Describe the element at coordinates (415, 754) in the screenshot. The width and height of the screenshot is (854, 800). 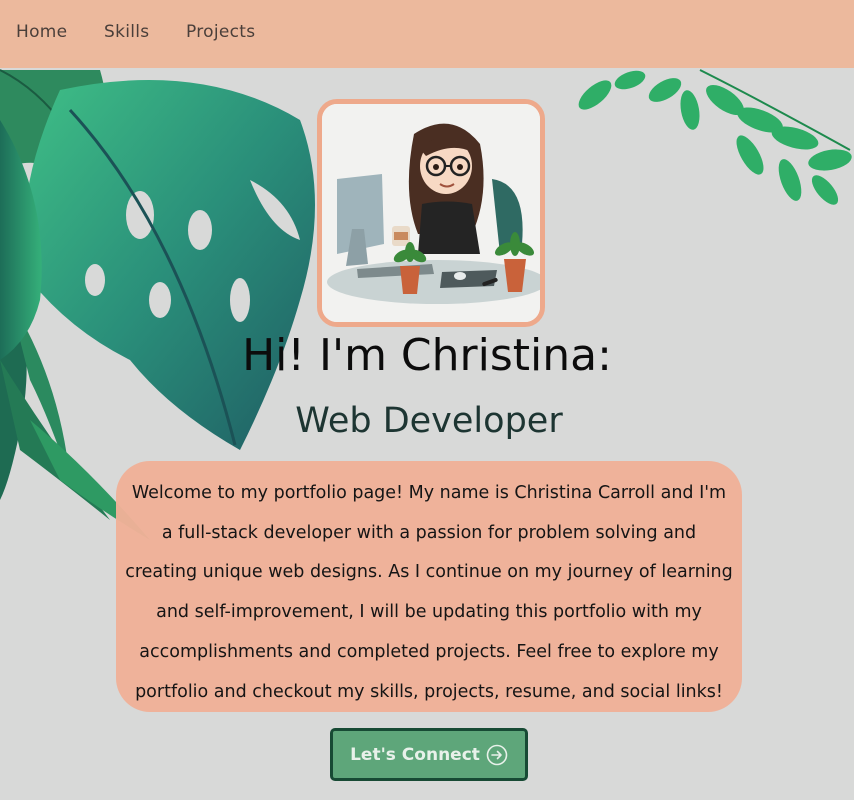
I see `lets-connect-label: Let's Connect` at that location.